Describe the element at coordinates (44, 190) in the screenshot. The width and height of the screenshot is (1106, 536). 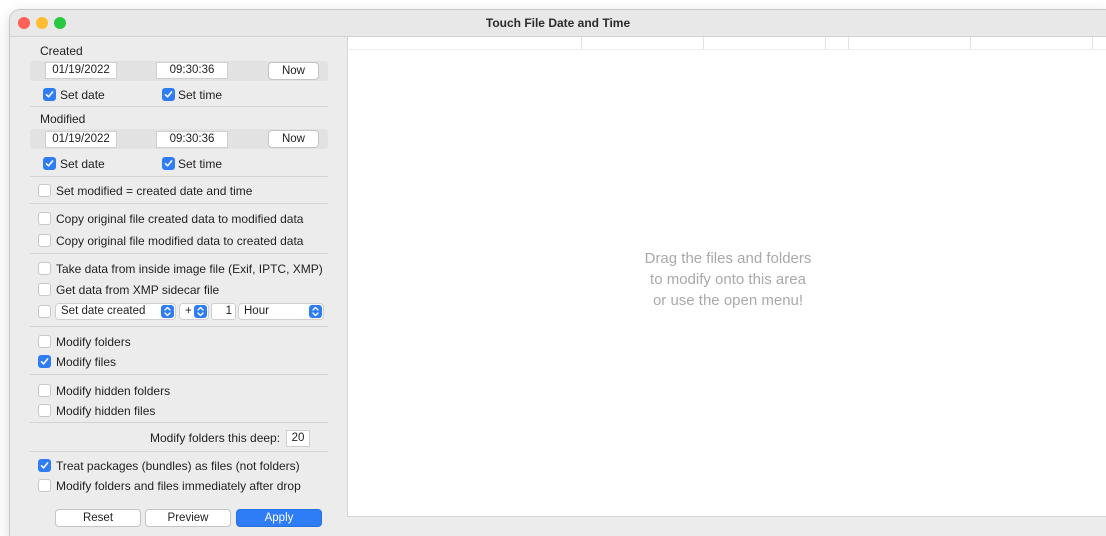
I see `set-modified-equal-checkbox` at that location.